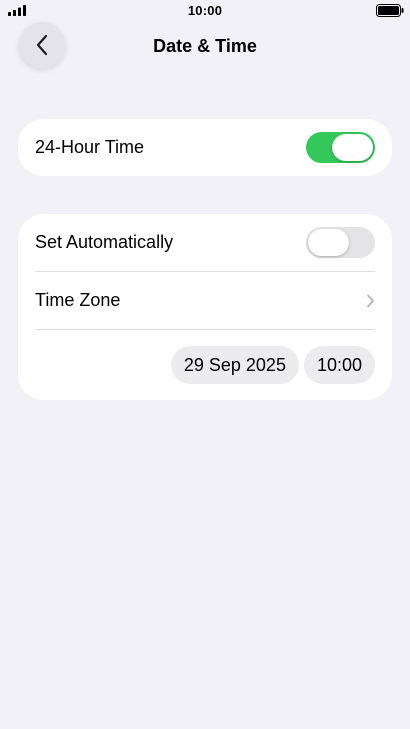  Describe the element at coordinates (339, 365) in the screenshot. I see `time-picker-button: 10:00` at that location.